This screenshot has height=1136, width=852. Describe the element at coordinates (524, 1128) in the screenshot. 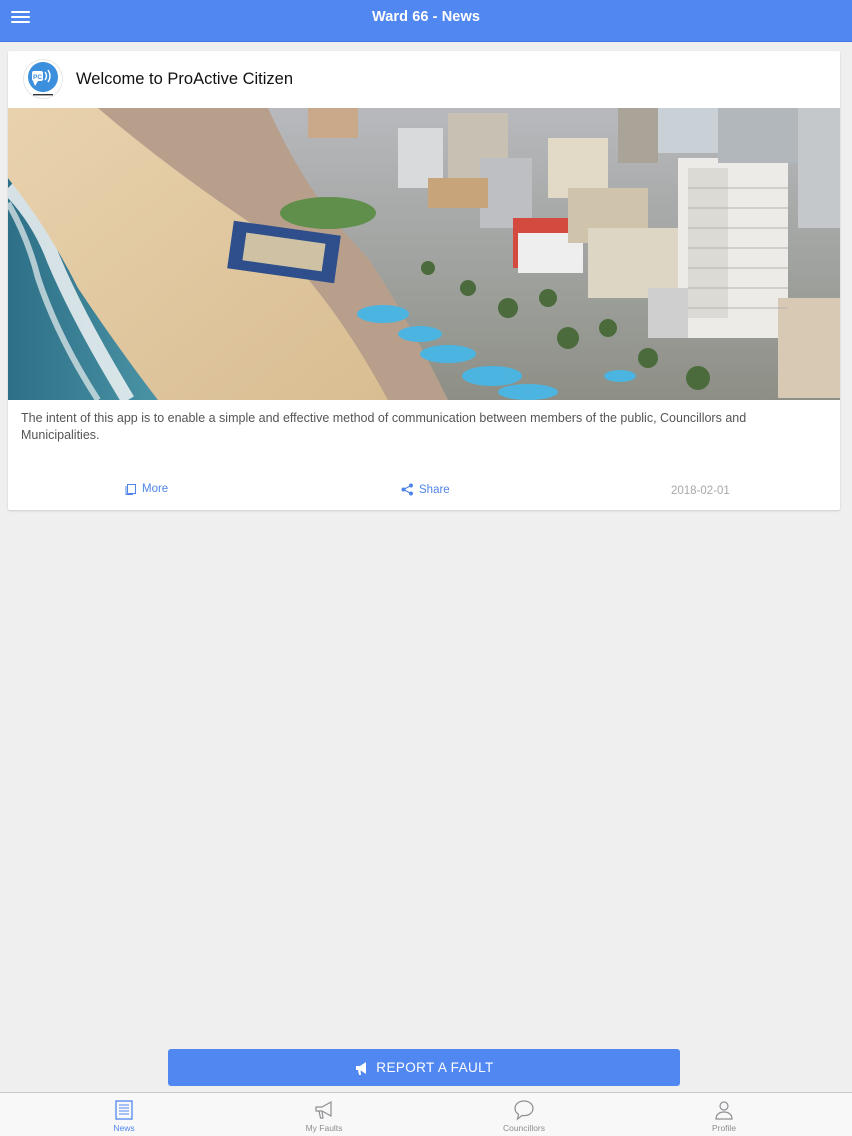

I see `tab-councillors-label: Councillors` at that location.